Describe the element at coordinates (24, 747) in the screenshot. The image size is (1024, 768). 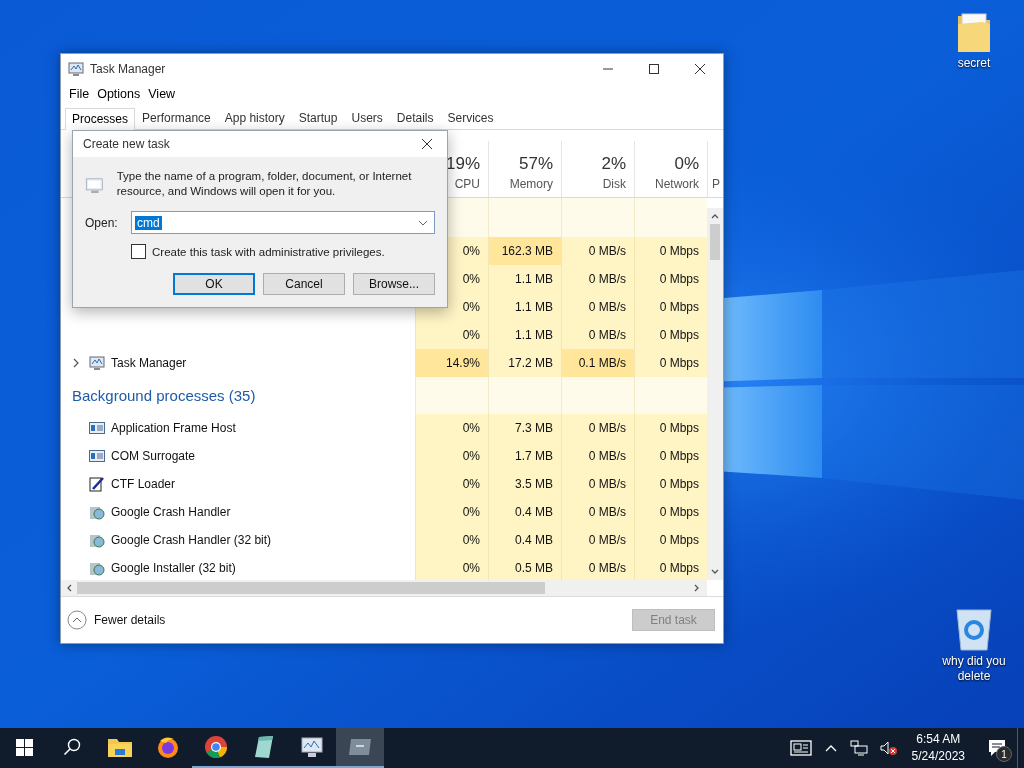
I see `windows-logo-icon` at that location.